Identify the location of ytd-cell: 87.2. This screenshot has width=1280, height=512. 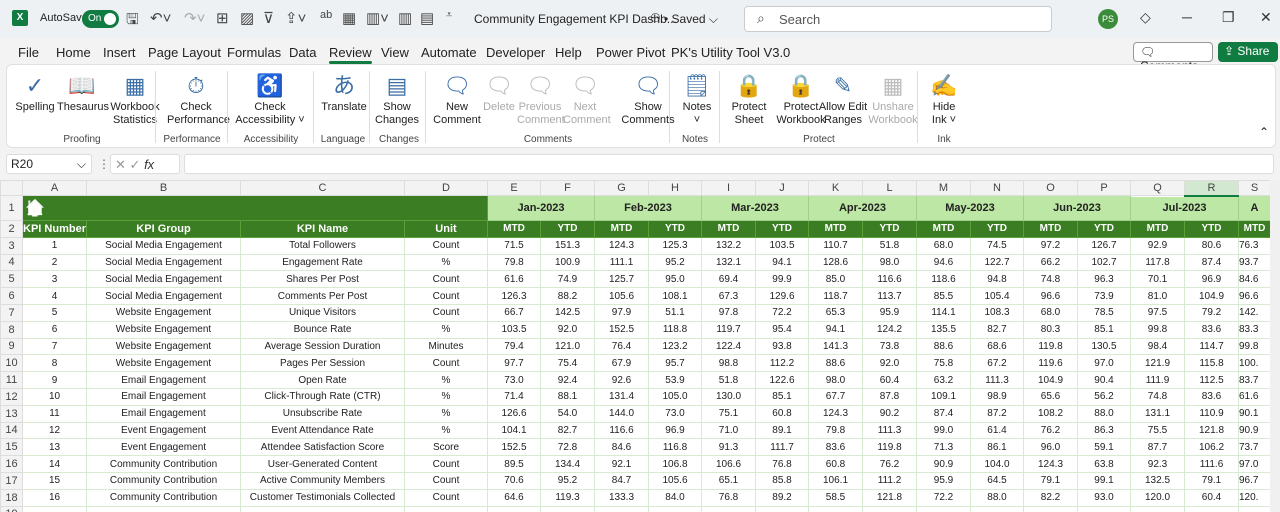
(997, 413).